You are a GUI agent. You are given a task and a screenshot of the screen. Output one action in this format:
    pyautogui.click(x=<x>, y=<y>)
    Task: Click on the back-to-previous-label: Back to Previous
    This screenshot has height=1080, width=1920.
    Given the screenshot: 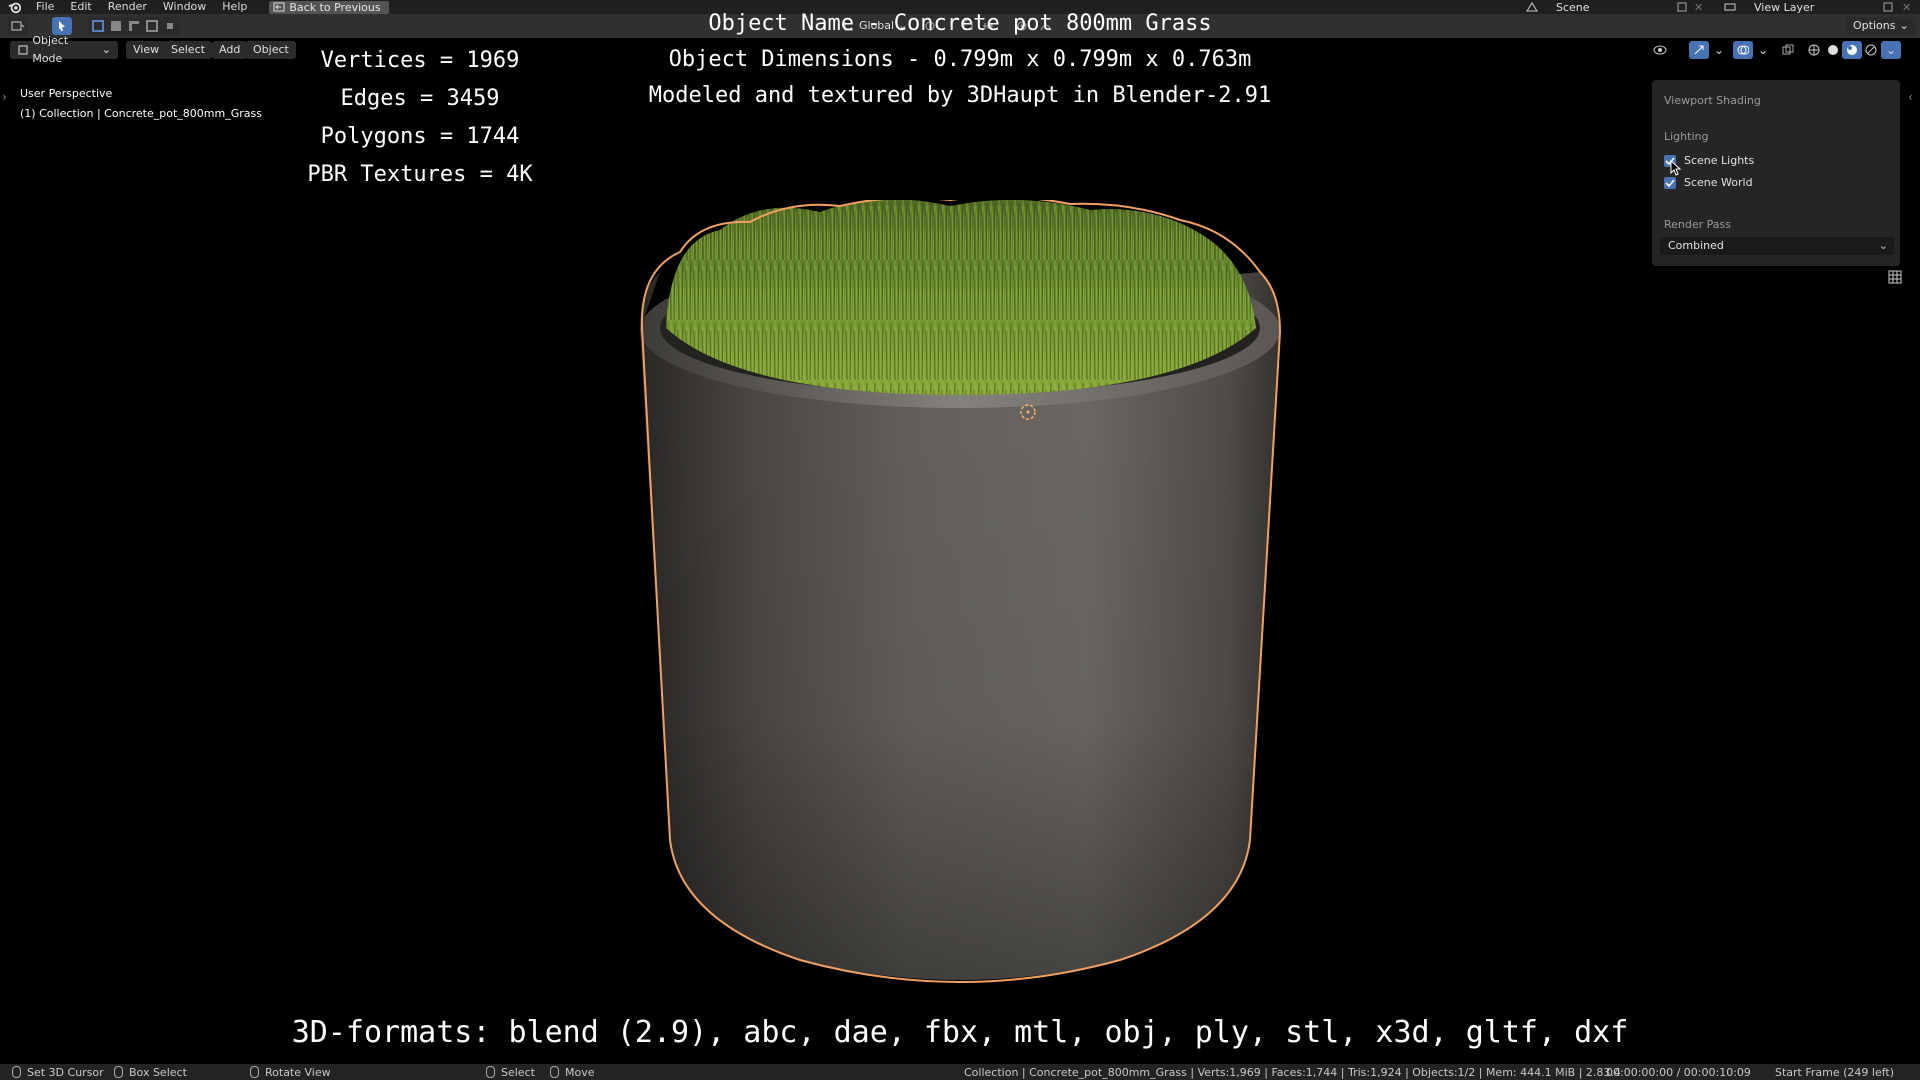 What is the action you would take?
    pyautogui.click(x=335, y=7)
    